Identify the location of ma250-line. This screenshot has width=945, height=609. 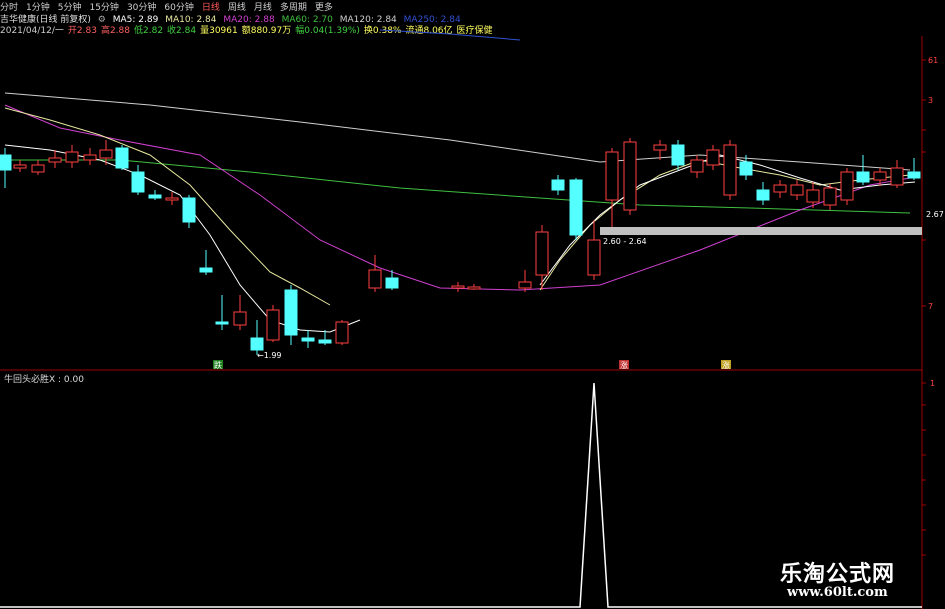
(450, 35).